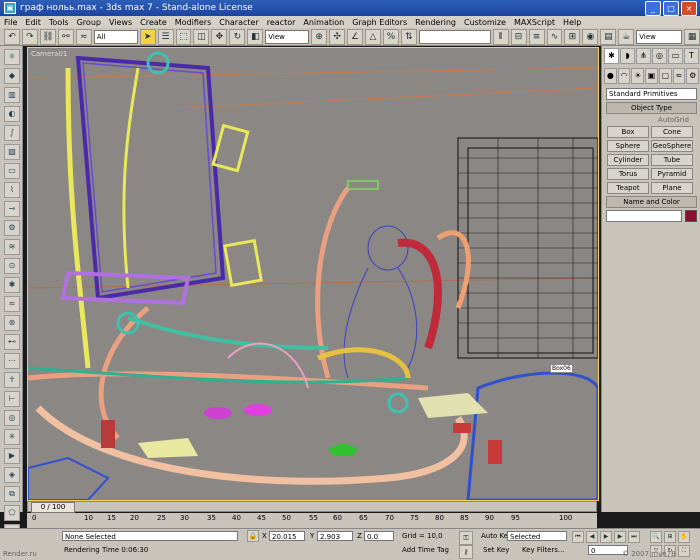 The width and height of the screenshot is (700, 560). Describe the element at coordinates (12, 190) in the screenshot. I see `spring-icon: ⌇` at that location.